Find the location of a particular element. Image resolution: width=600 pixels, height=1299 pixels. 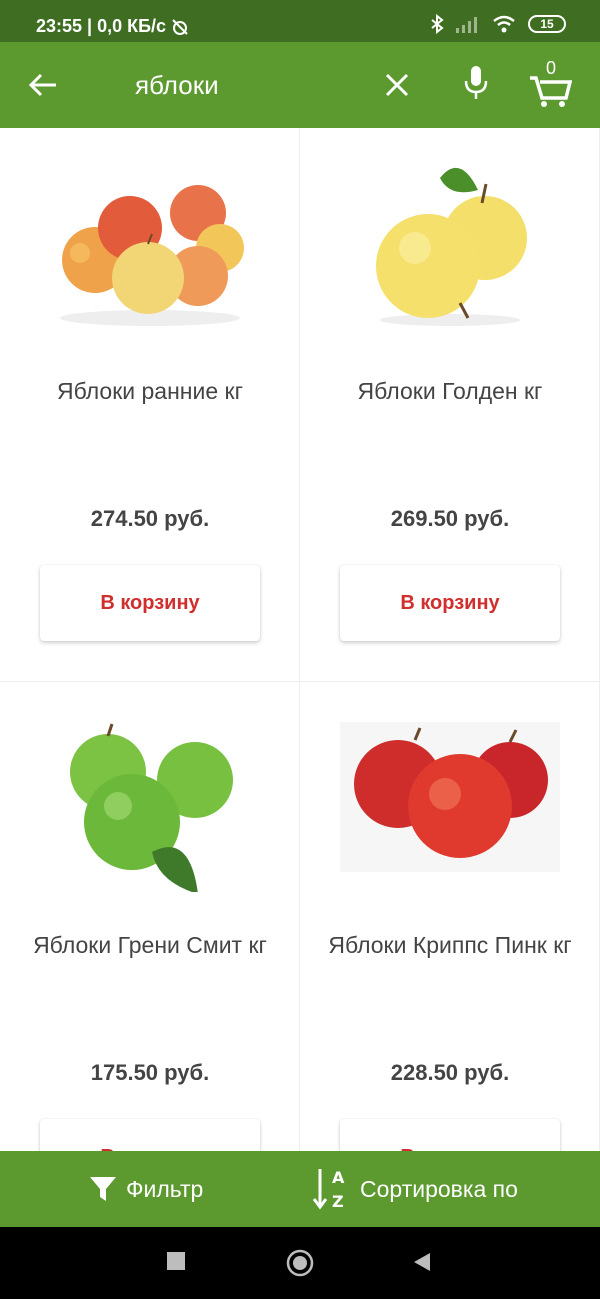

system-nav-bar is located at coordinates (300, 1263).